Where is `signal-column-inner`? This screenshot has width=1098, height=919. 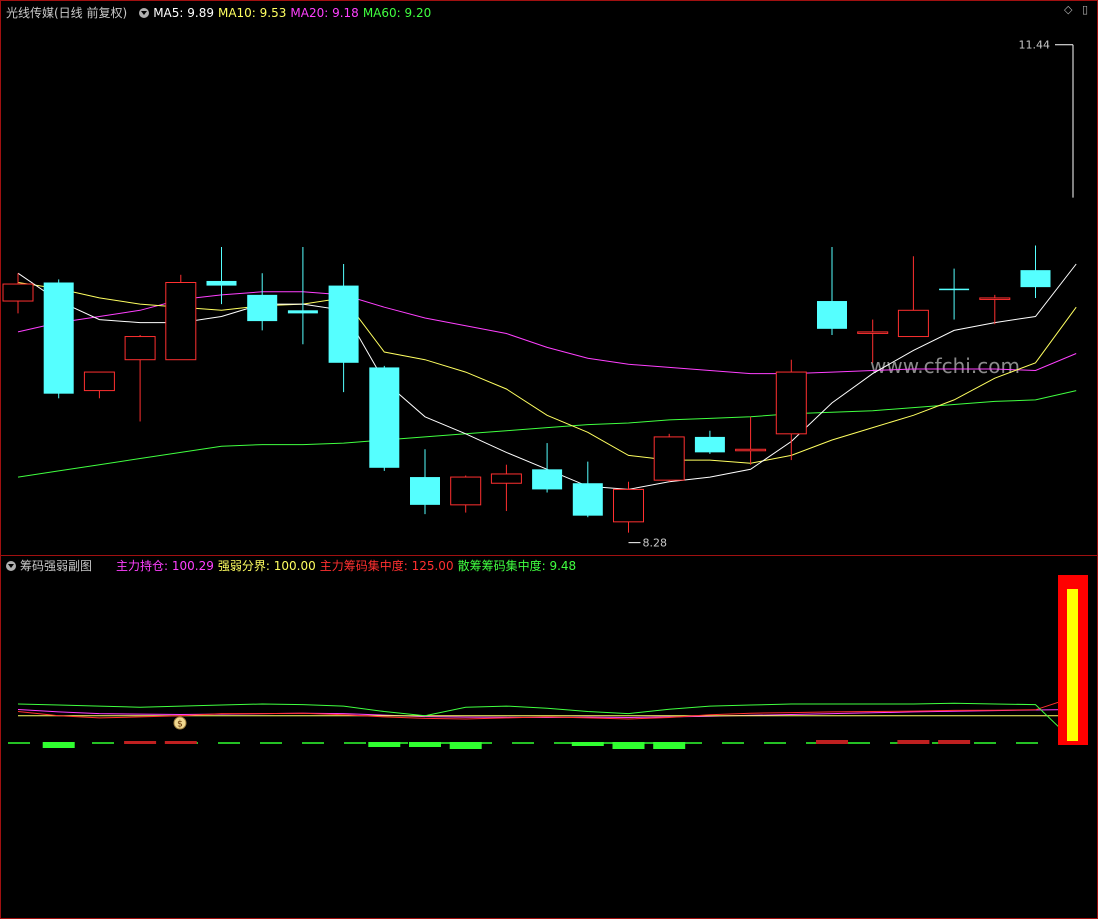
signal-column-inner is located at coordinates (1072, 665).